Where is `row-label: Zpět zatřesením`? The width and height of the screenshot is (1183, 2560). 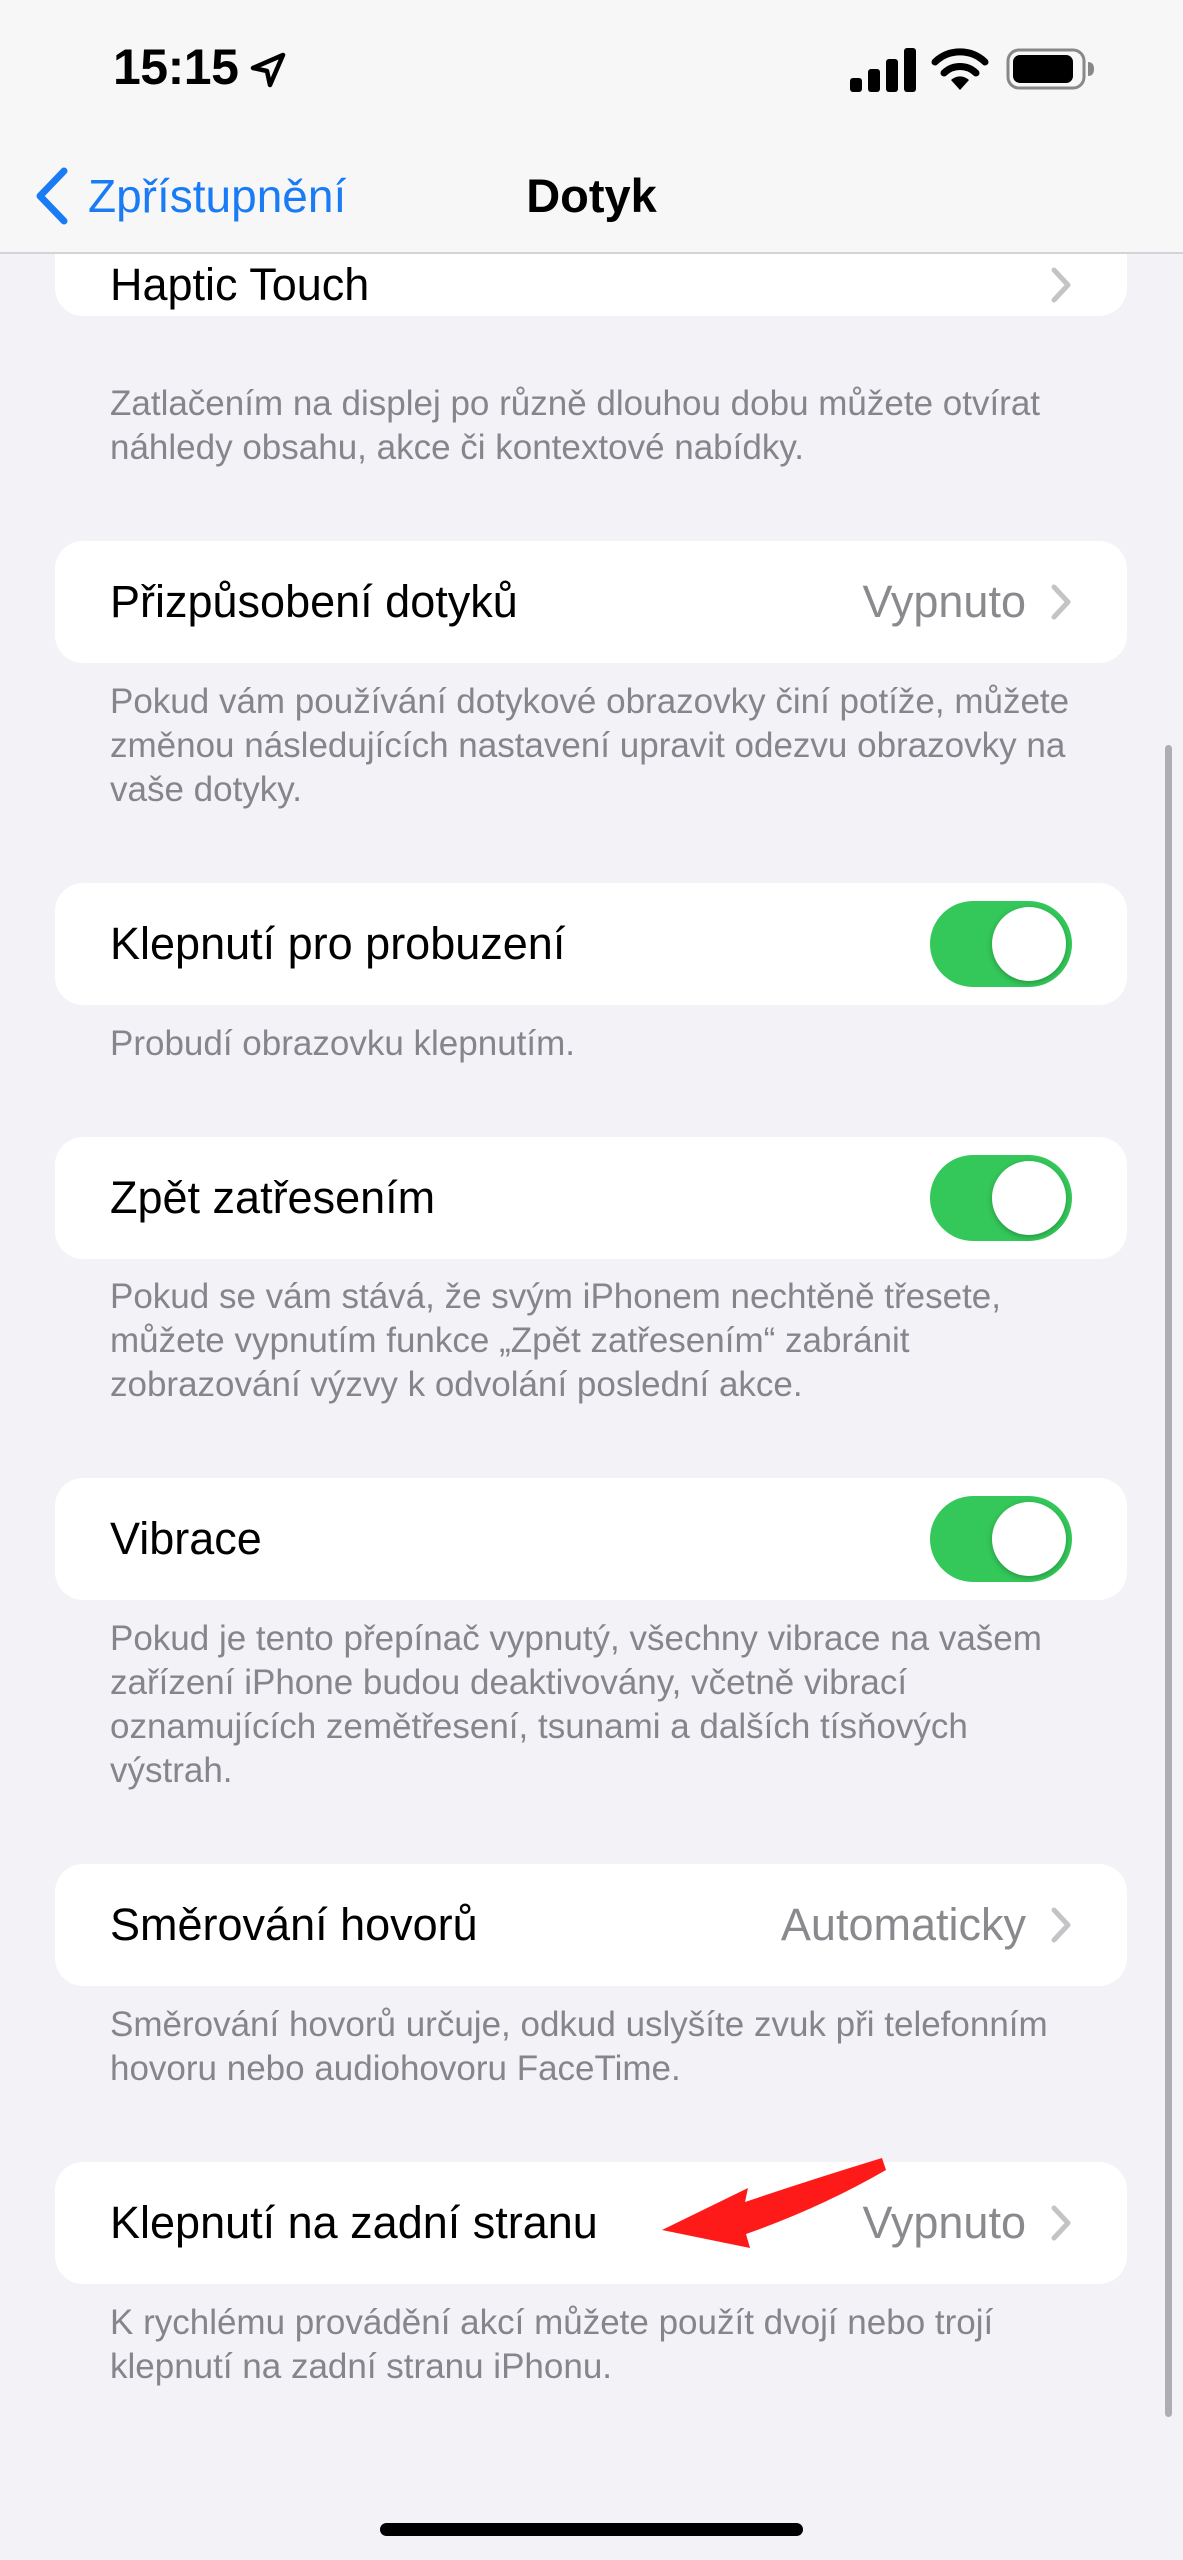 row-label: Zpět zatřesením is located at coordinates (273, 1197).